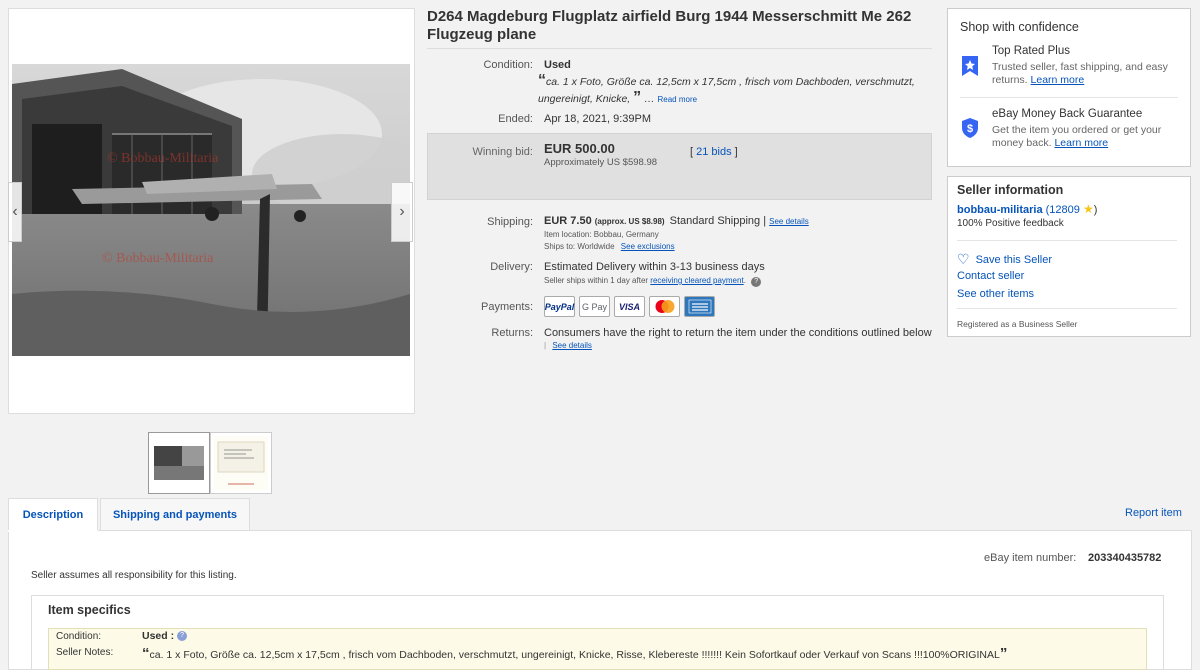 Image resolution: width=1200 pixels, height=670 pixels. Describe the element at coordinates (664, 306) in the screenshot. I see `mastercard-icon` at that location.